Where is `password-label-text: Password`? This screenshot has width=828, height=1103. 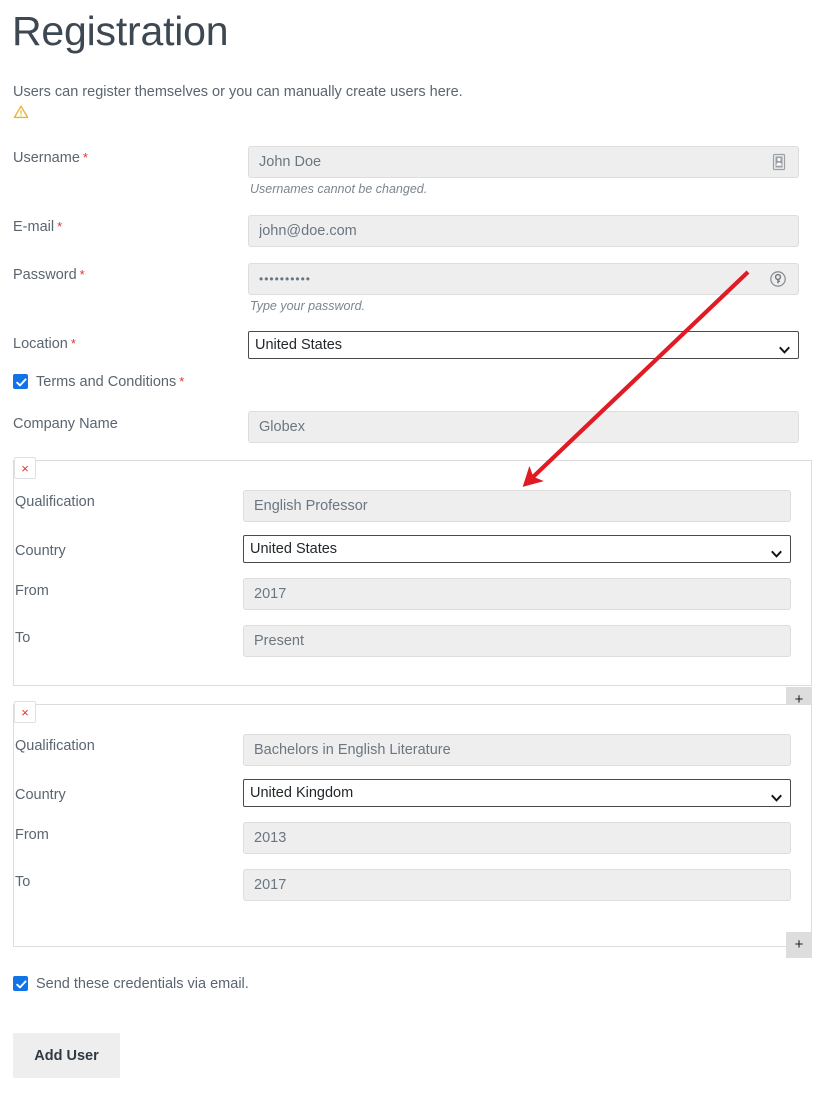
password-label-text: Password is located at coordinates (45, 275).